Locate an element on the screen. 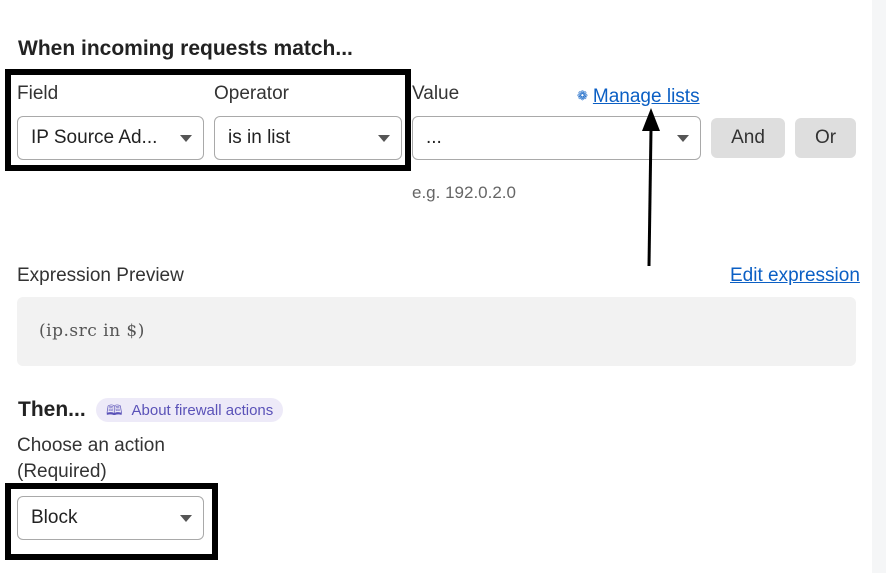  arrow-shaft is located at coordinates (650, 197).